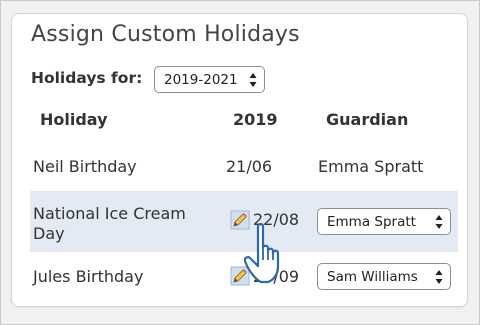 Image resolution: width=480 pixels, height=325 pixels. I want to click on row-1-holiday: Neil Birthday, so click(85, 166).